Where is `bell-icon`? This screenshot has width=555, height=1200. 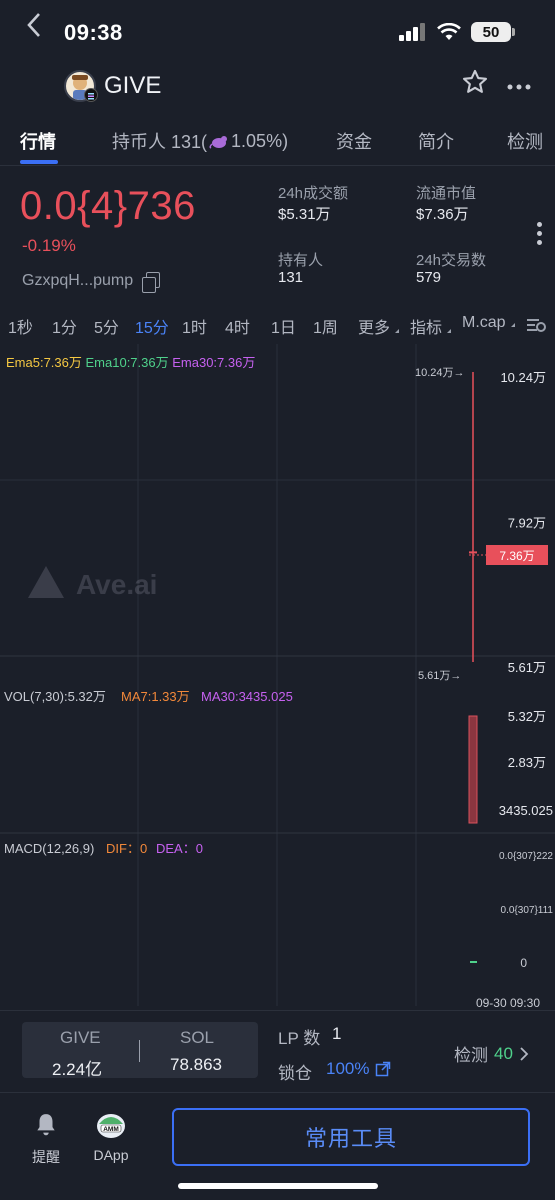 bell-icon is located at coordinates (46, 1125).